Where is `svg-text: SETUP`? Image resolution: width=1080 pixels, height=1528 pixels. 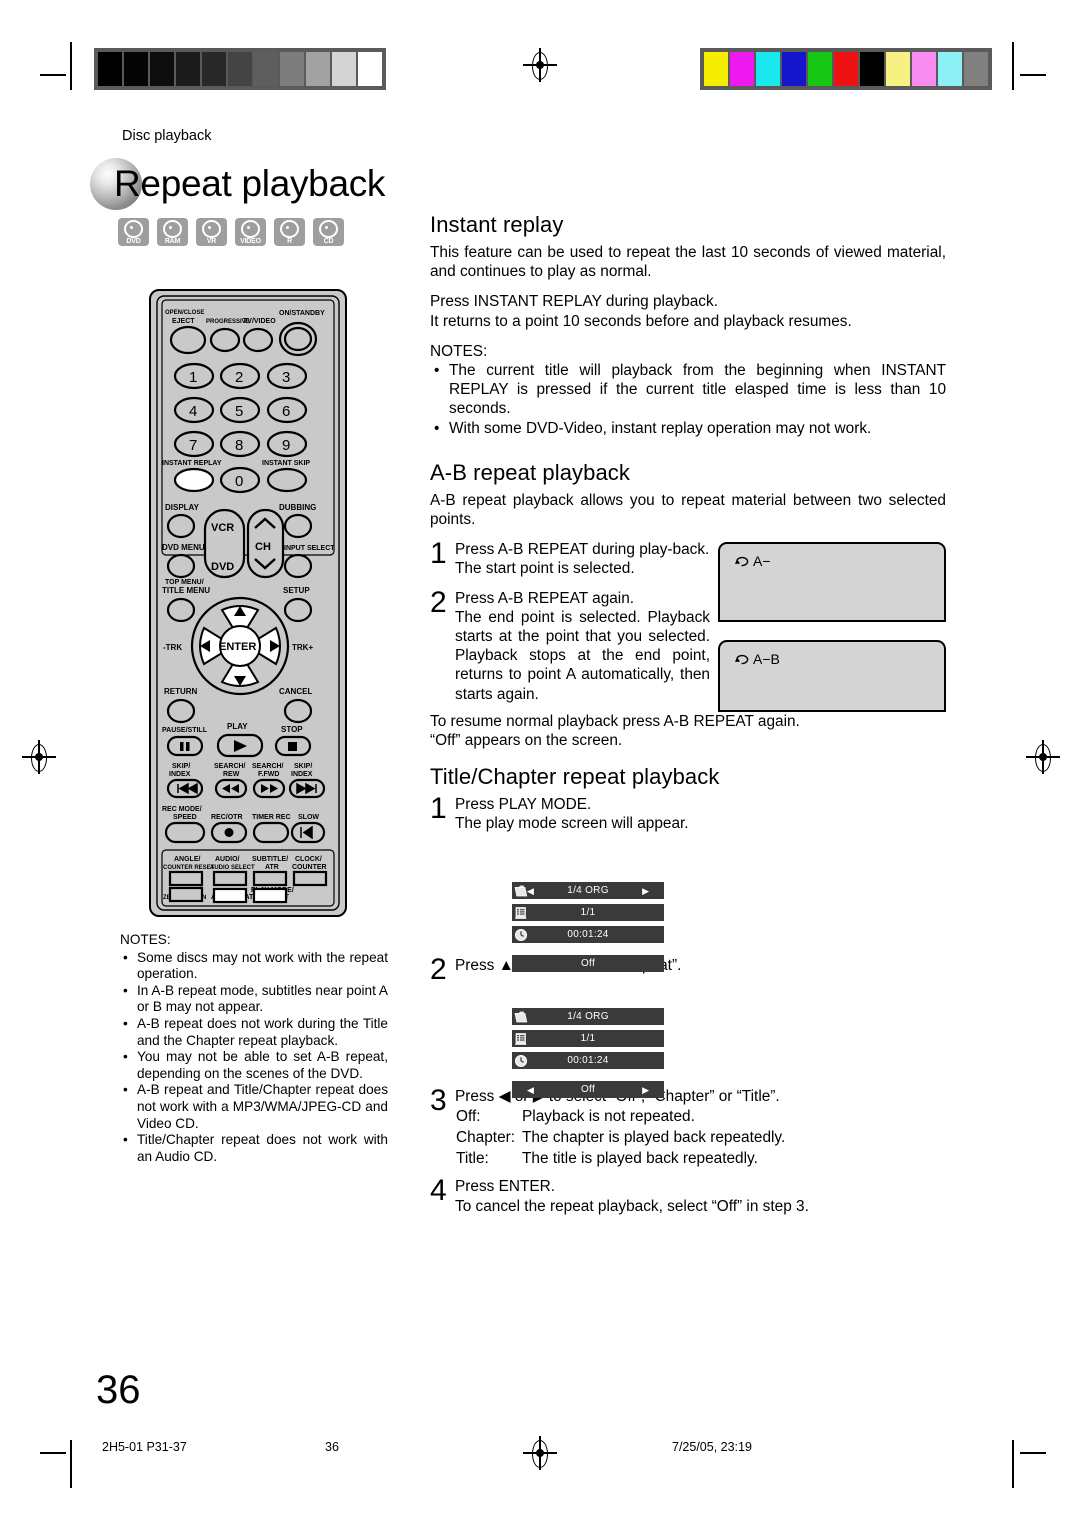 svg-text: SETUP is located at coordinates (296, 590).